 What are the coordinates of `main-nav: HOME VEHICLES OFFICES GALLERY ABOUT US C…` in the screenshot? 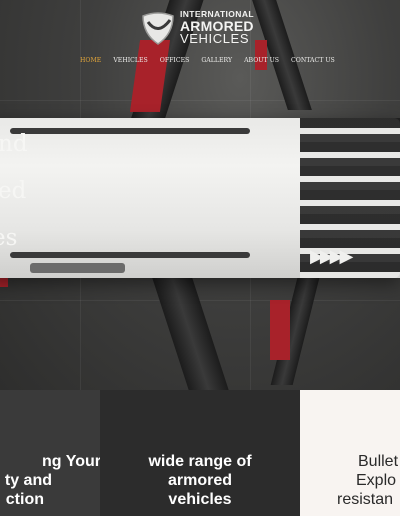 It's located at (207, 60).